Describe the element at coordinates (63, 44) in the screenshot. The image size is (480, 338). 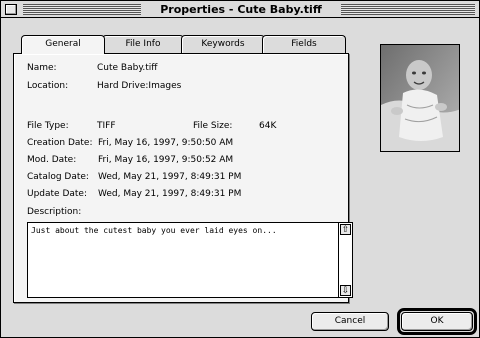
I see `tab-general: General` at that location.